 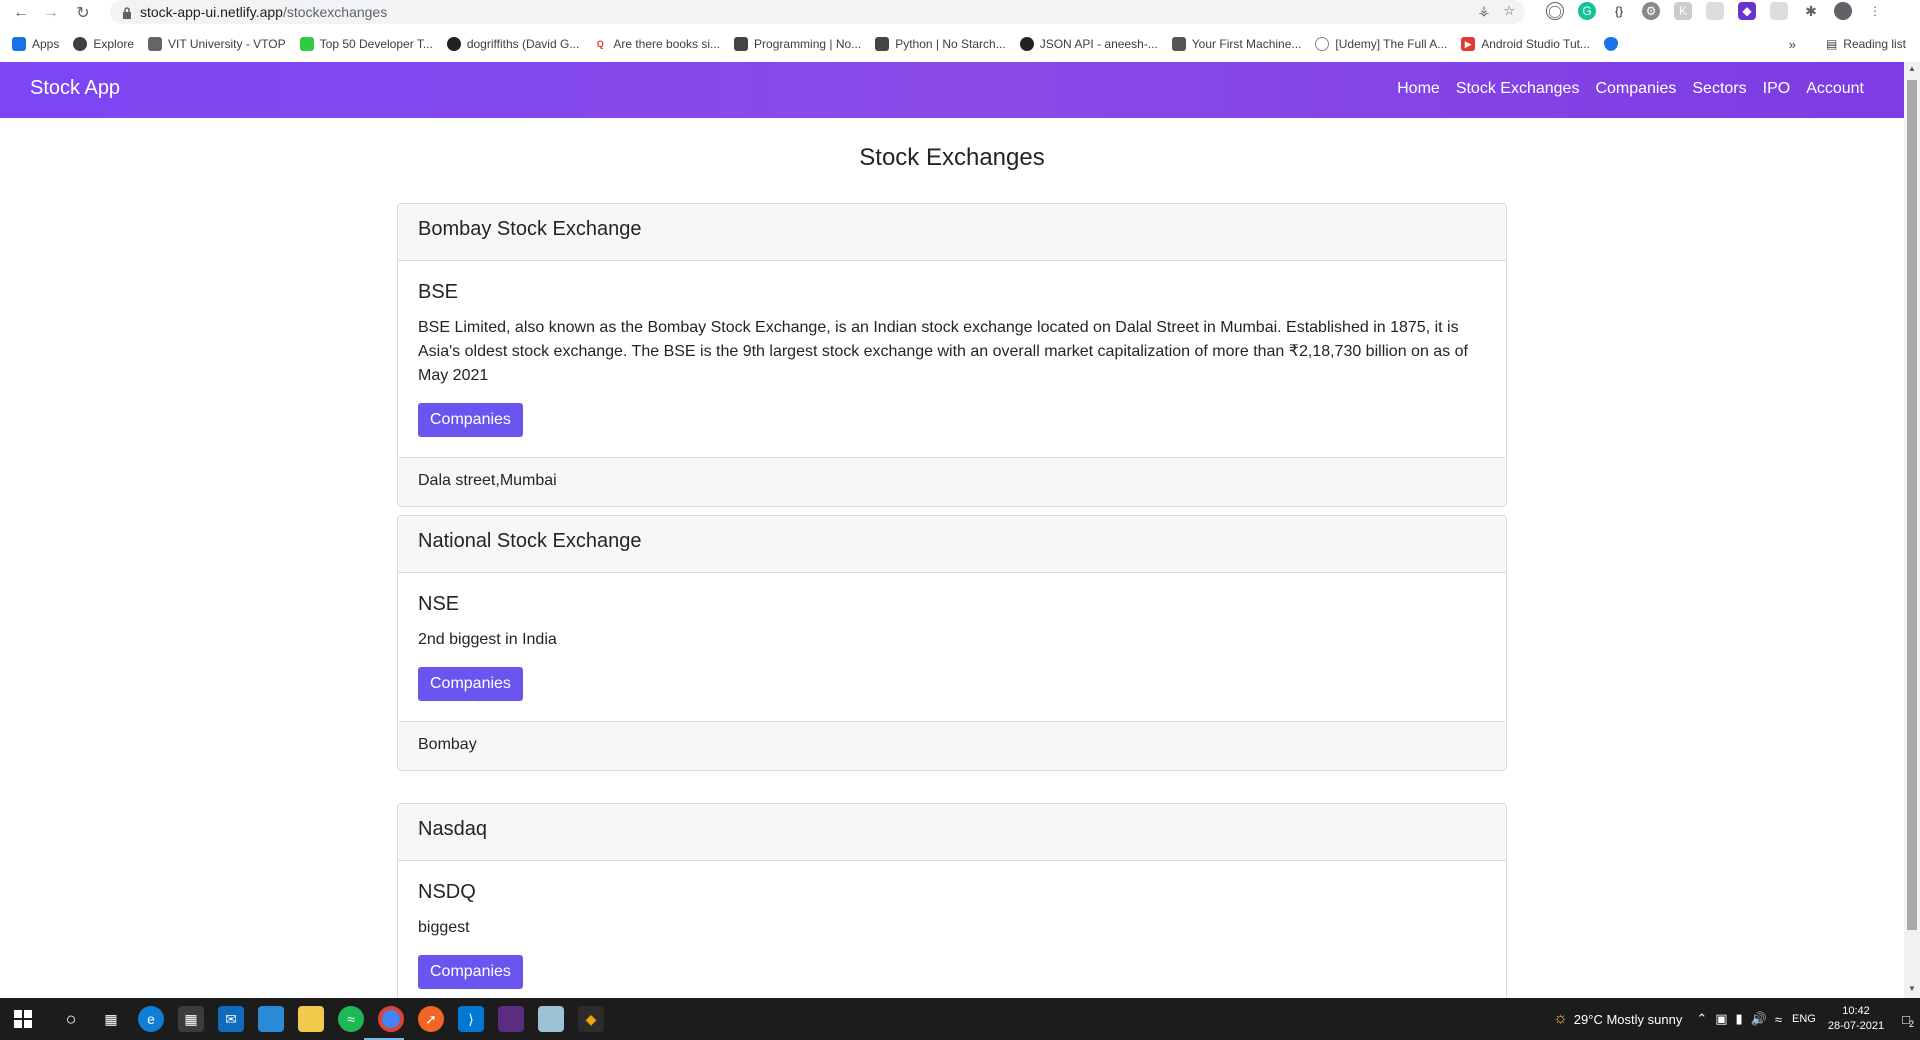 What do you see at coordinates (1912, 505) in the screenshot?
I see `scroll-thumb` at bounding box center [1912, 505].